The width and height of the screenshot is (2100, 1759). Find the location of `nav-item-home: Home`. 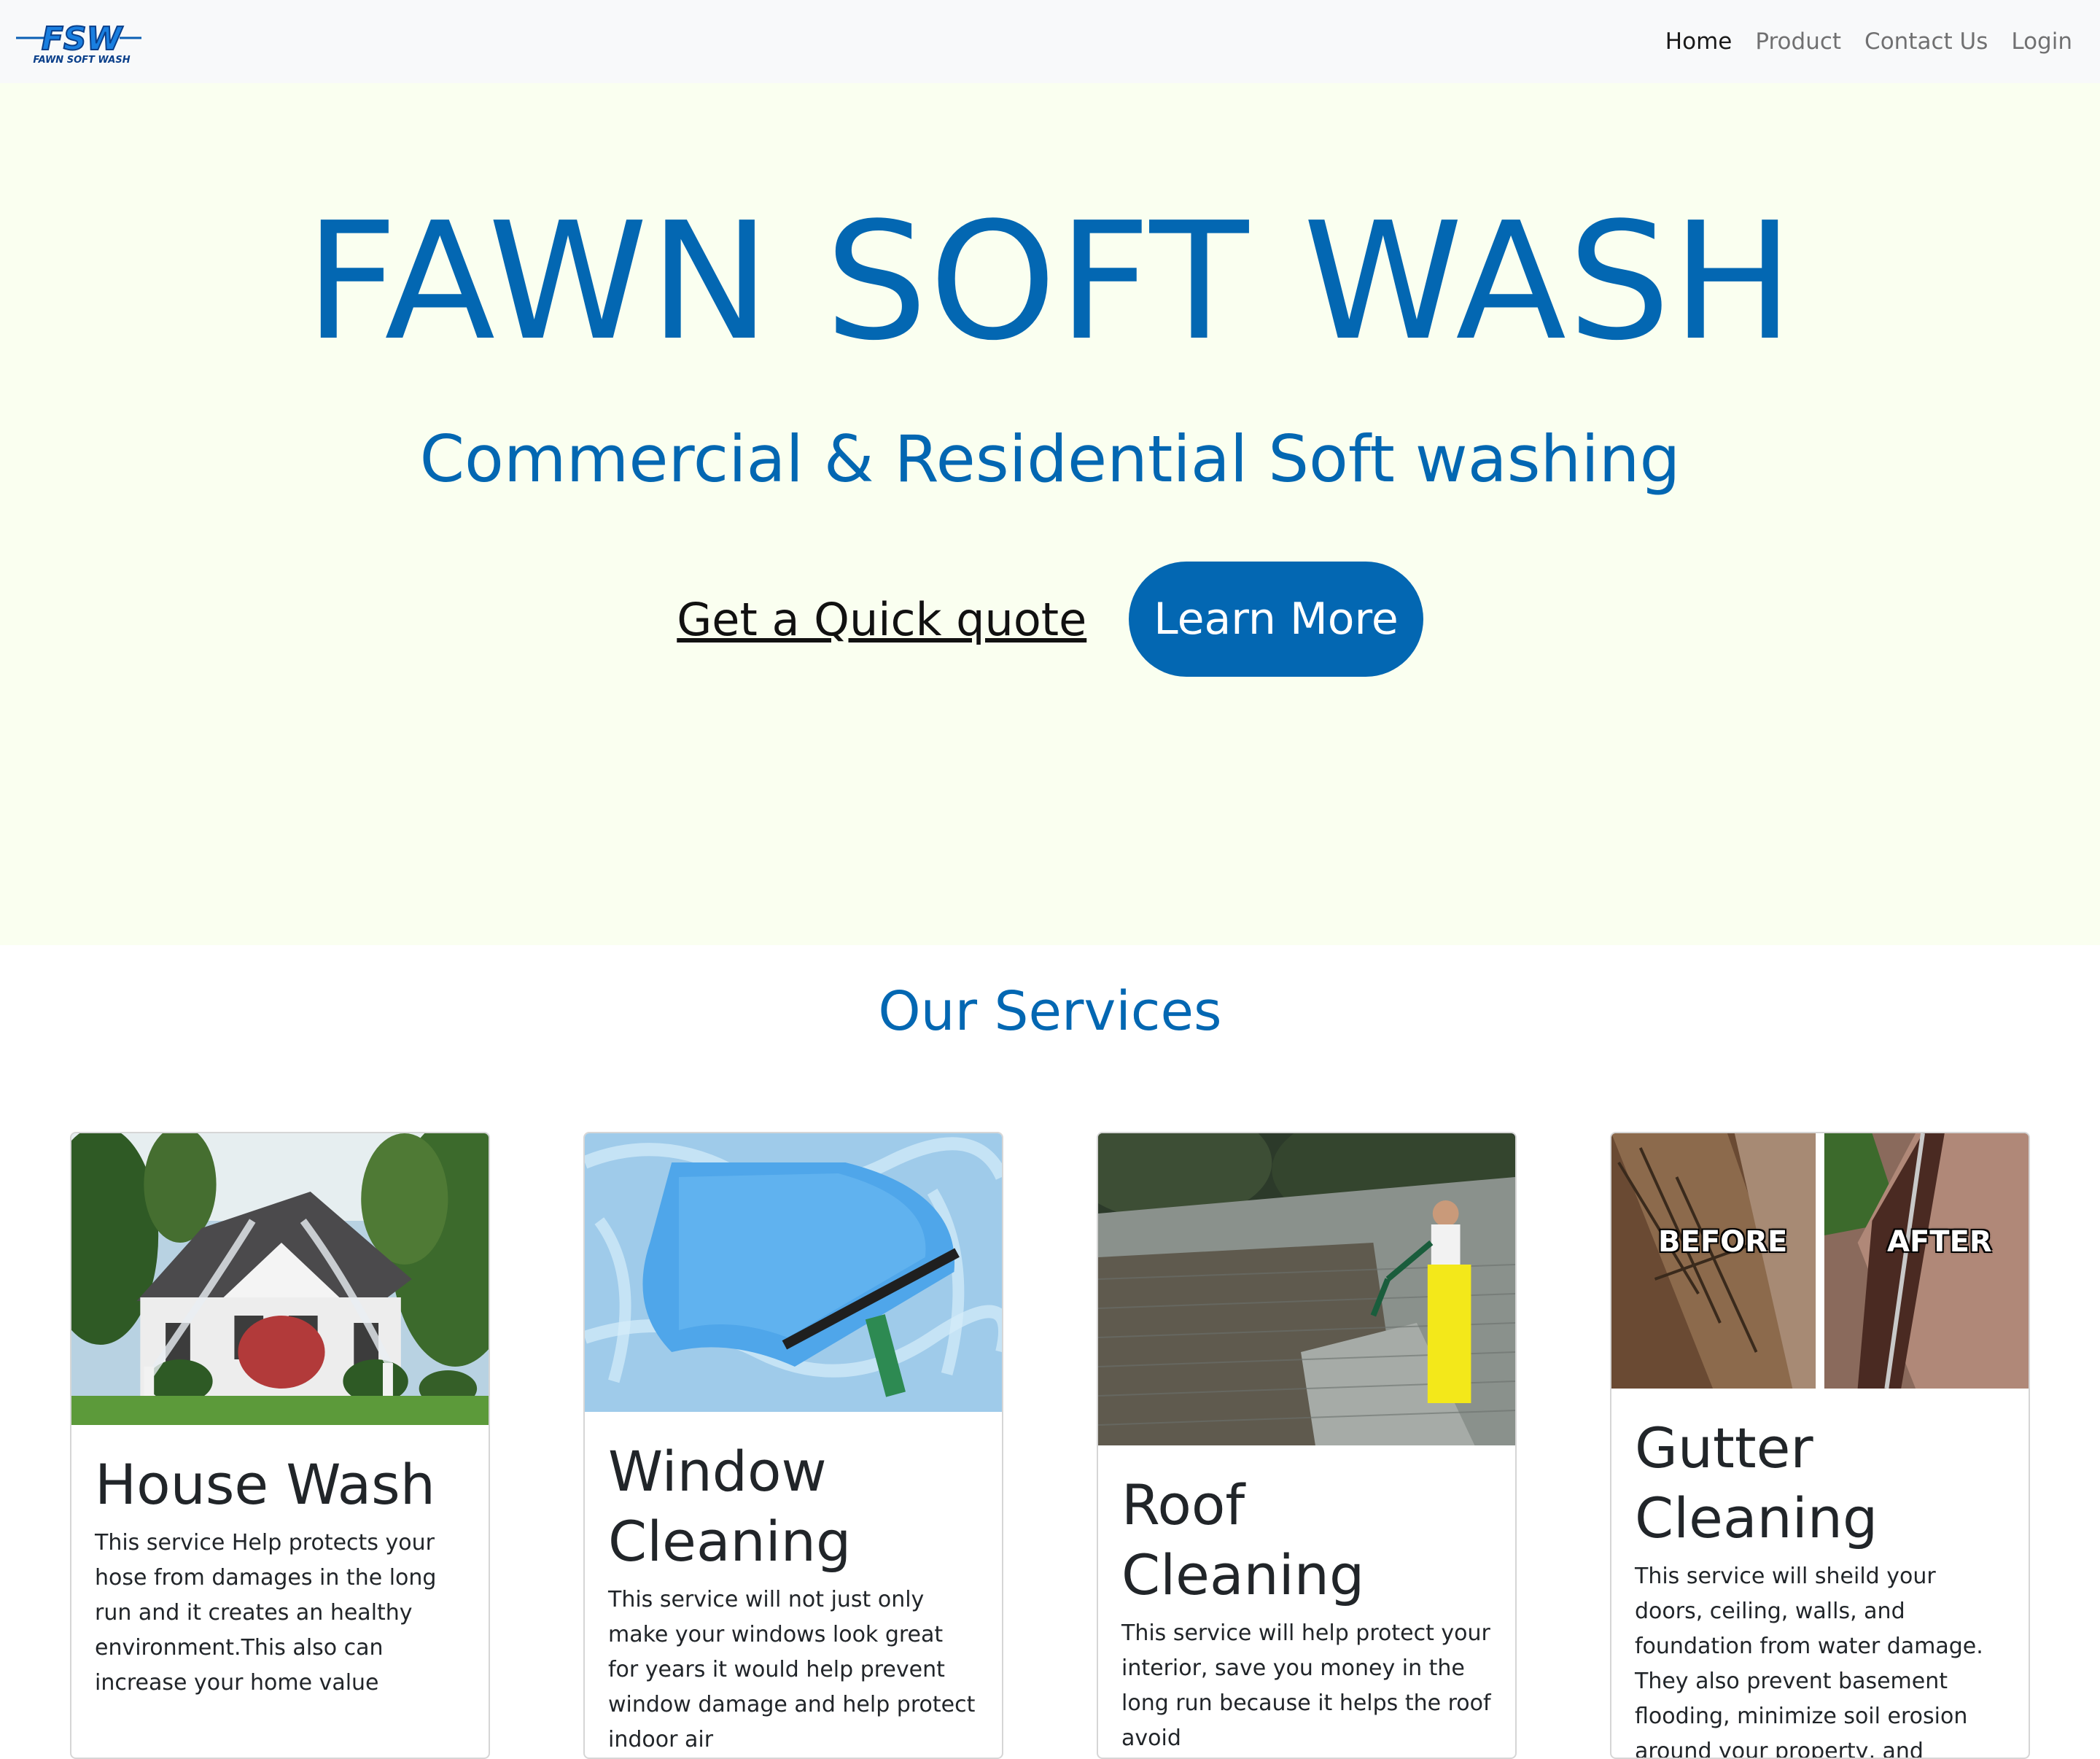

nav-item-home: Home is located at coordinates (1698, 41).